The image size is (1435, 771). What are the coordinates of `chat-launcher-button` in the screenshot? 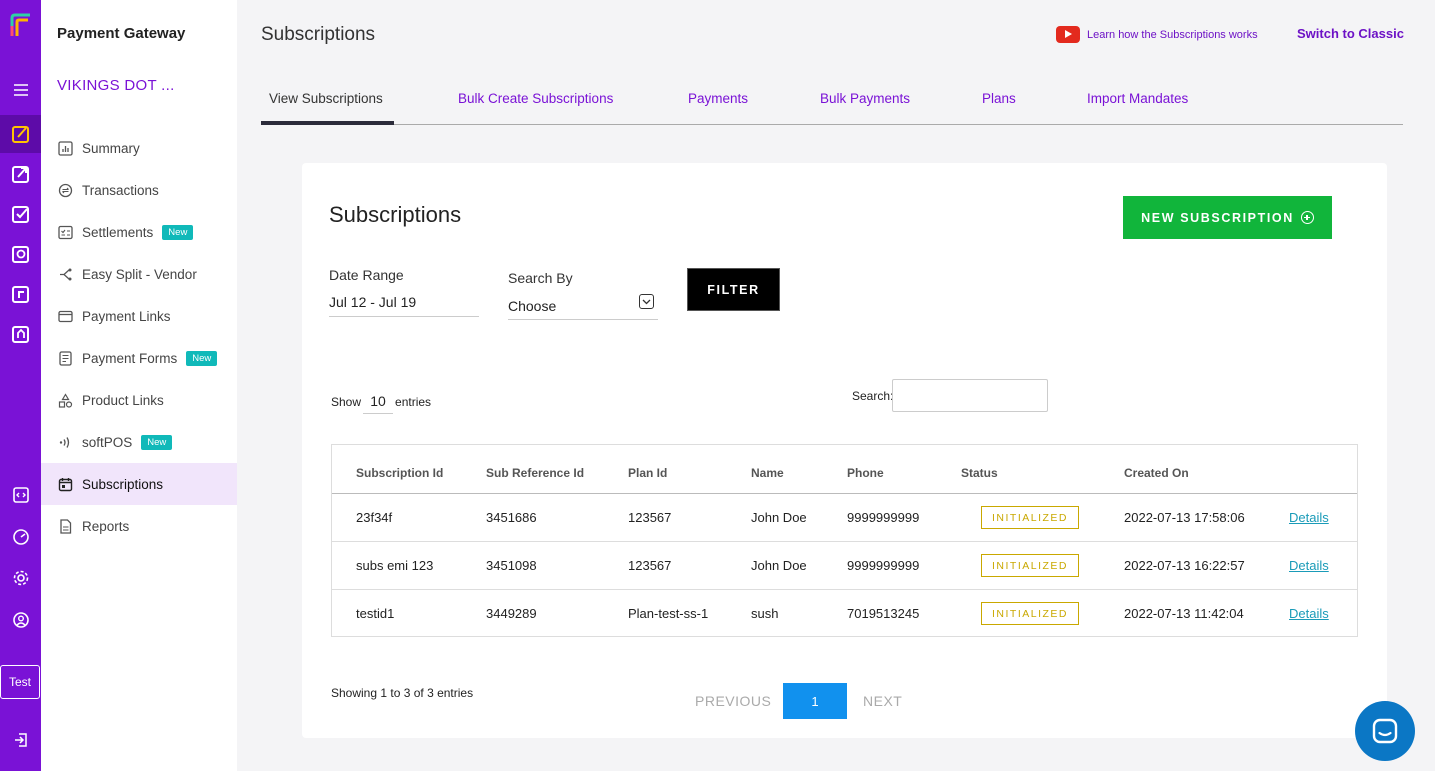 It's located at (1385, 731).